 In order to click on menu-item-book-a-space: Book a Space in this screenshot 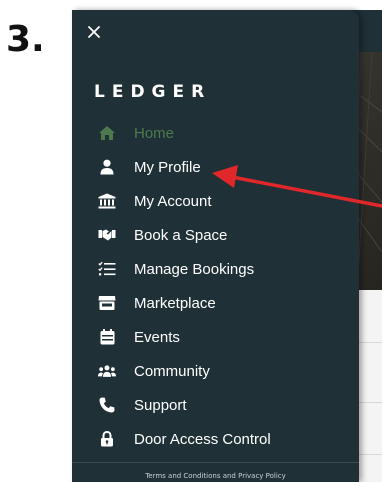, I will do `click(215, 235)`.